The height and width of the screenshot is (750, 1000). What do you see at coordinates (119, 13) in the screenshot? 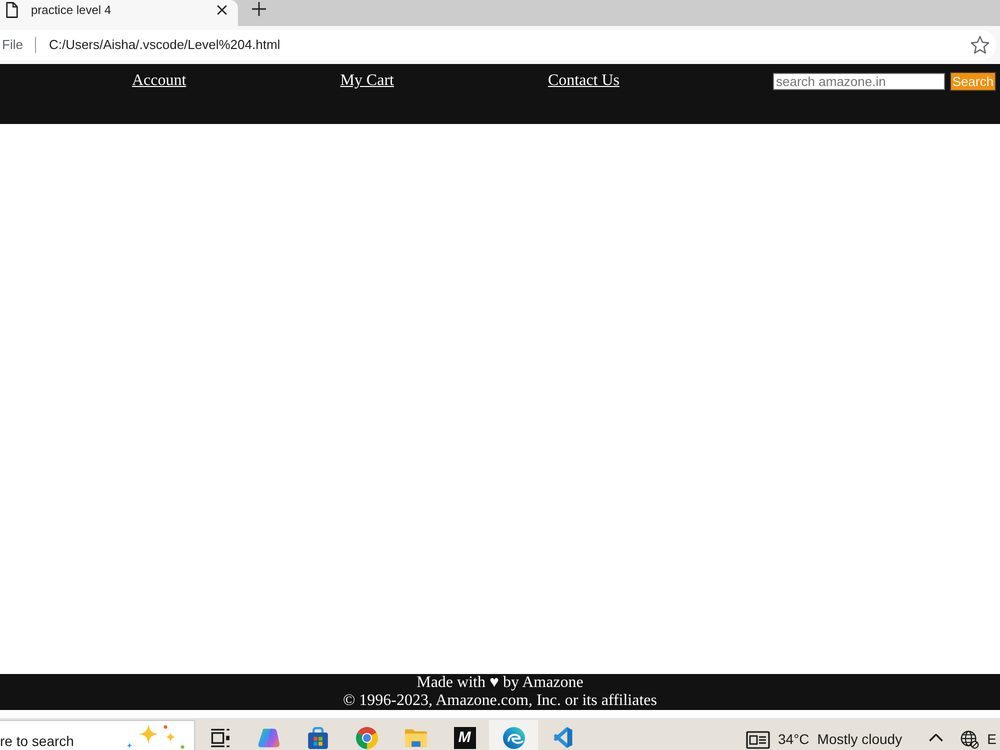
I see `browser-tab: practice level 4` at bounding box center [119, 13].